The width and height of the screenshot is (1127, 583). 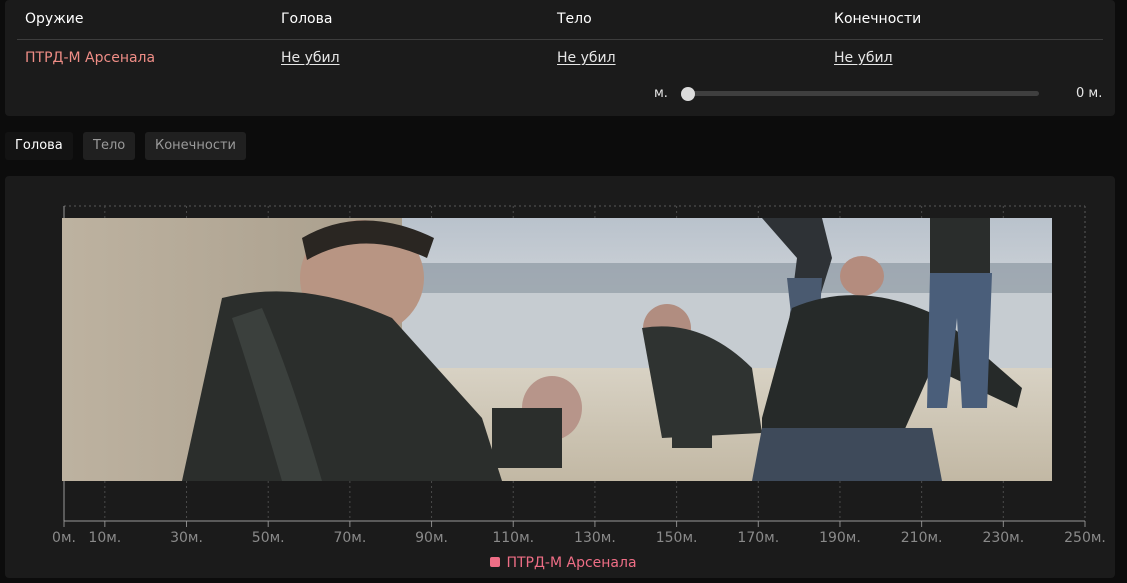 I want to click on x-tick-label: 230м., so click(x=1003, y=538).